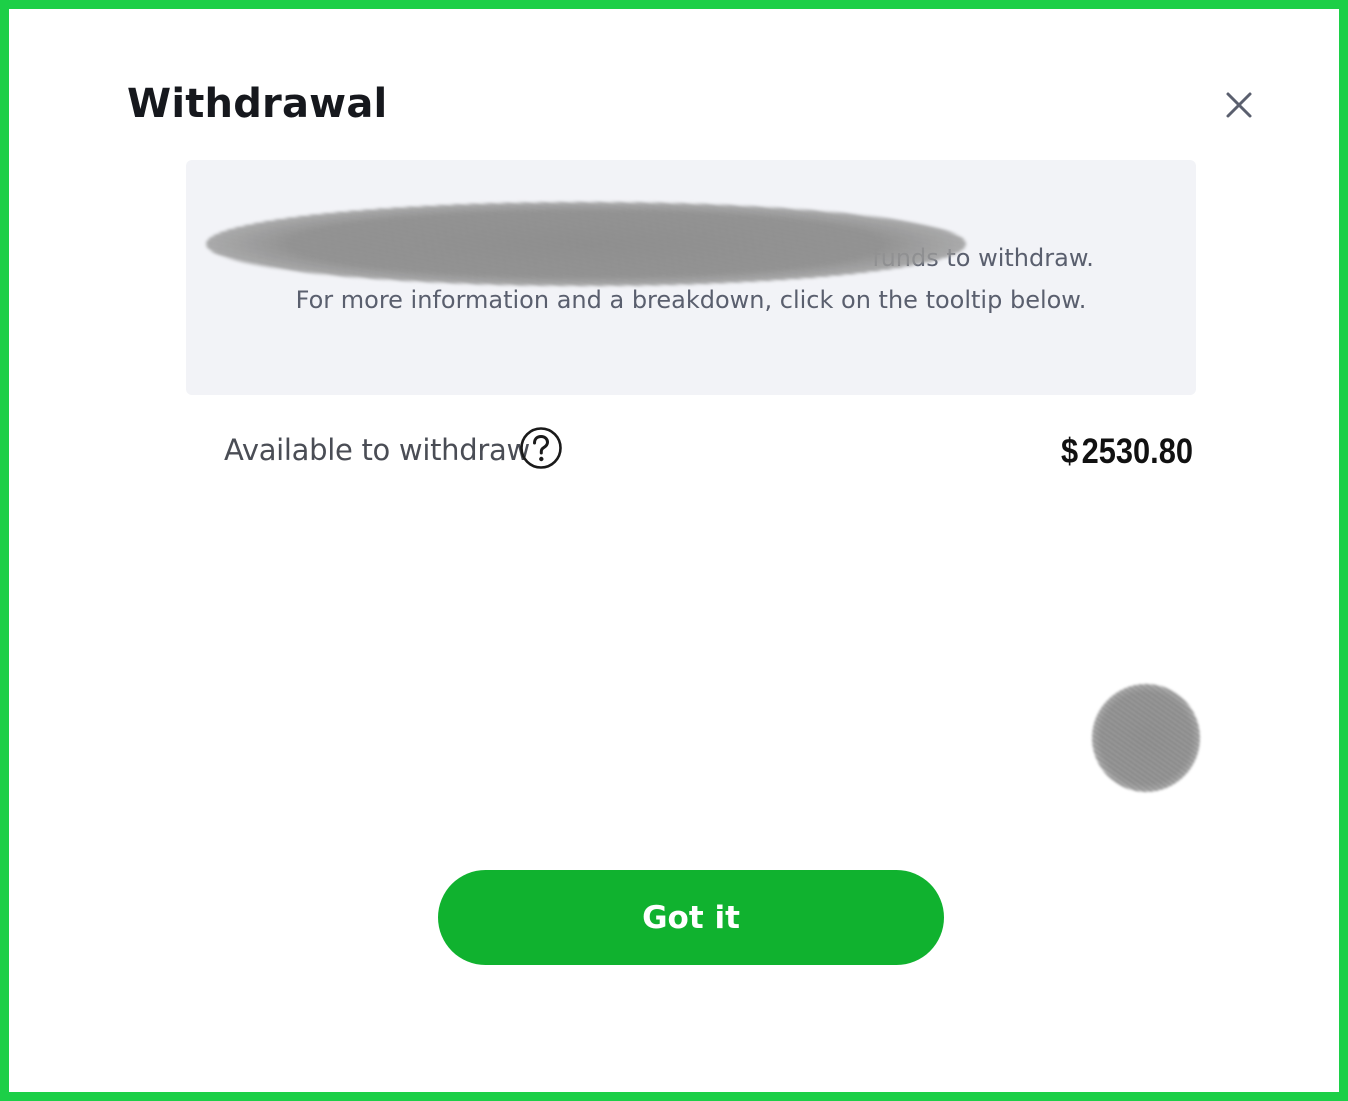  I want to click on got-it-button: Got it, so click(691, 917).